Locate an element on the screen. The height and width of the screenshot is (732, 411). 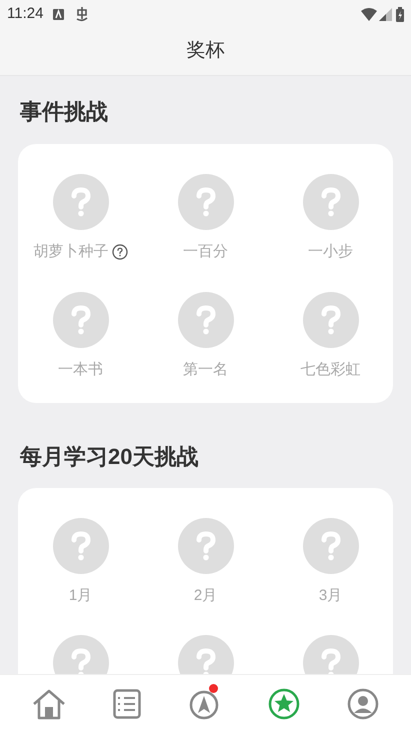
page-title: 奖杯 is located at coordinates (205, 51).